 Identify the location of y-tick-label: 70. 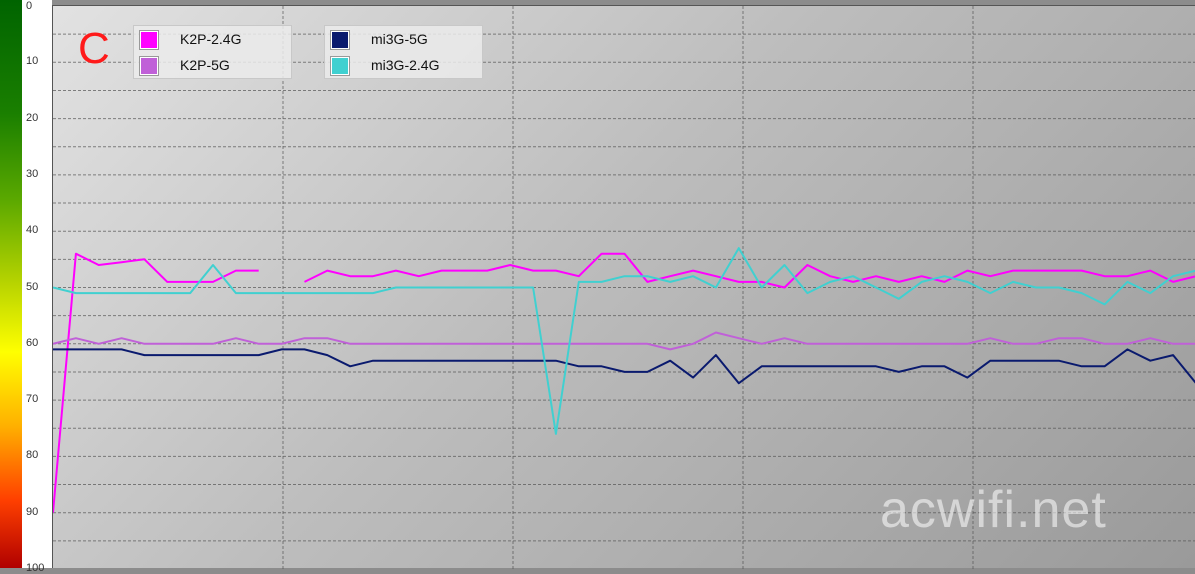
(32, 399).